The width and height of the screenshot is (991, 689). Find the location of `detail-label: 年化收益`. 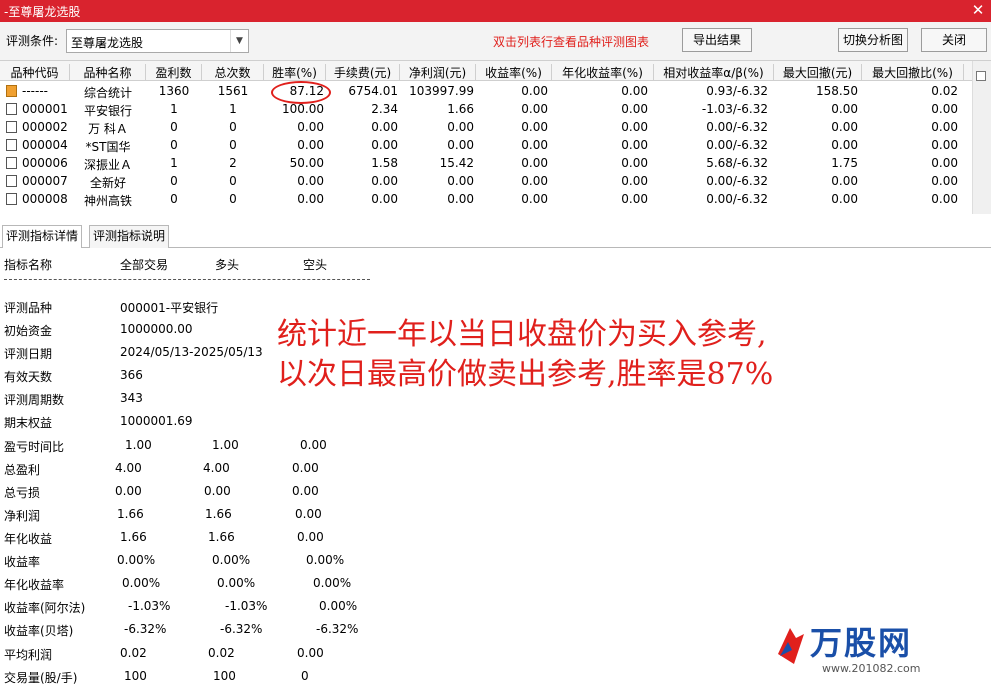

detail-label: 年化收益 is located at coordinates (28, 539).